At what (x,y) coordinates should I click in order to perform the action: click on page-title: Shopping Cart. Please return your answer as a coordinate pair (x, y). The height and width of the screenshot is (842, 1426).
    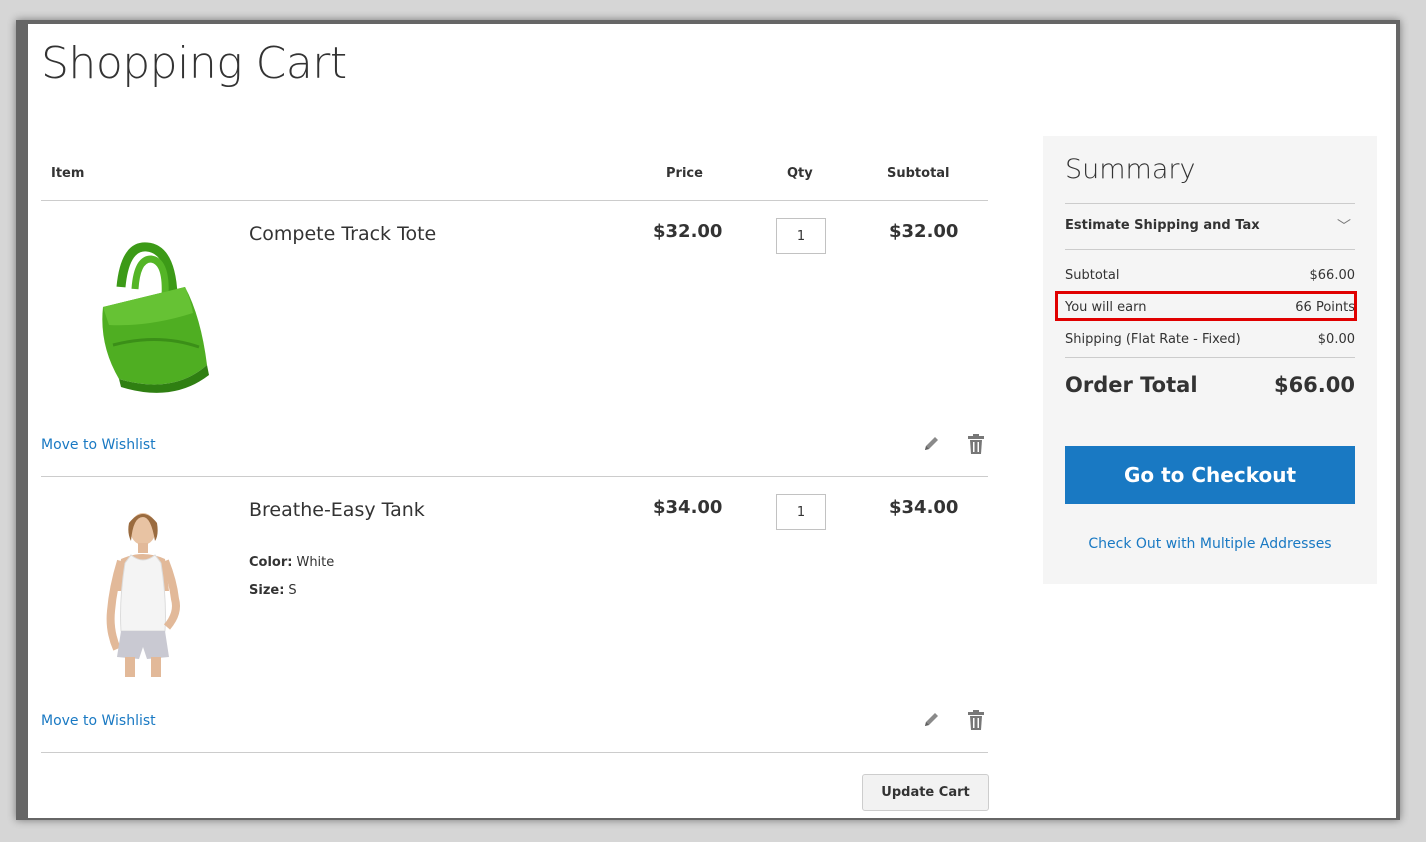
    Looking at the image, I should click on (194, 63).